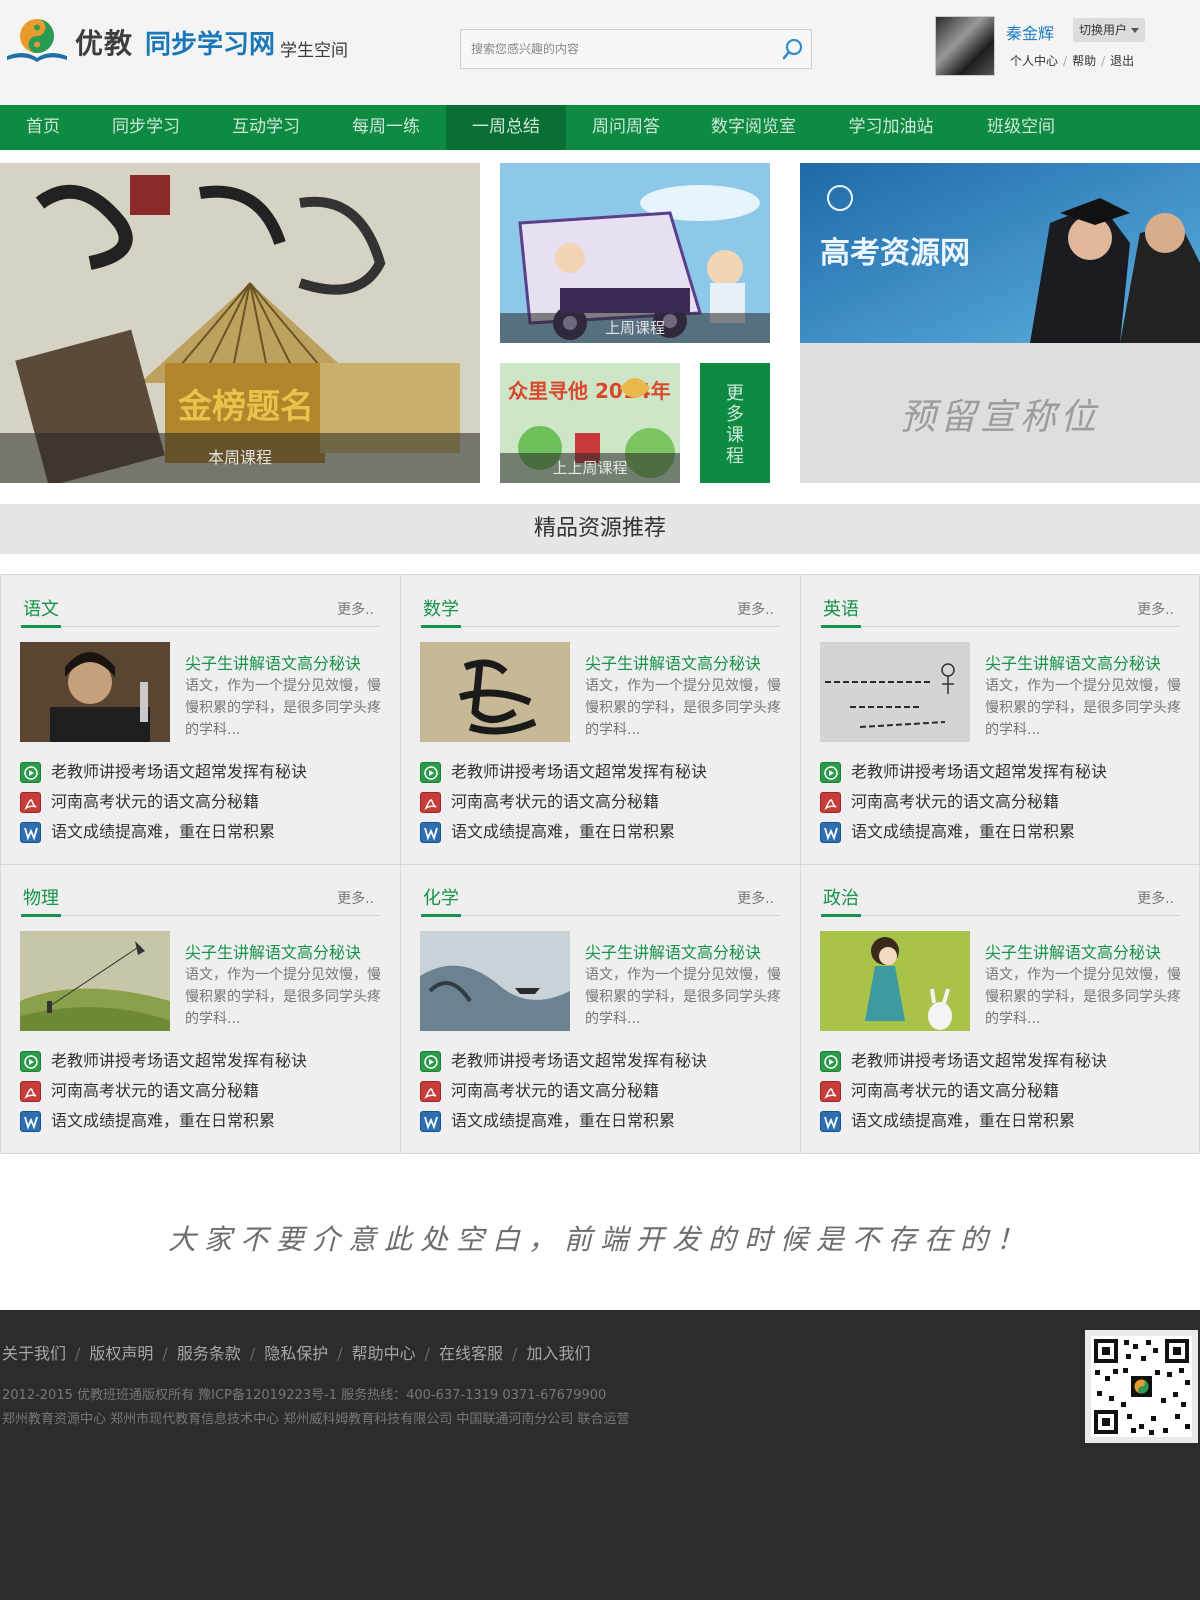 This screenshot has width=1200, height=1600. Describe the element at coordinates (611, 49) in the screenshot. I see `search-input` at that location.